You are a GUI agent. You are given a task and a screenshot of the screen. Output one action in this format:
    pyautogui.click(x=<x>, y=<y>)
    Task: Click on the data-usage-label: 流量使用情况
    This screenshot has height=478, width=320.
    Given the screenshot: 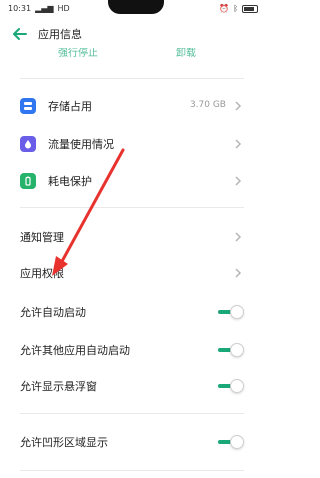 What is the action you would take?
    pyautogui.click(x=81, y=144)
    